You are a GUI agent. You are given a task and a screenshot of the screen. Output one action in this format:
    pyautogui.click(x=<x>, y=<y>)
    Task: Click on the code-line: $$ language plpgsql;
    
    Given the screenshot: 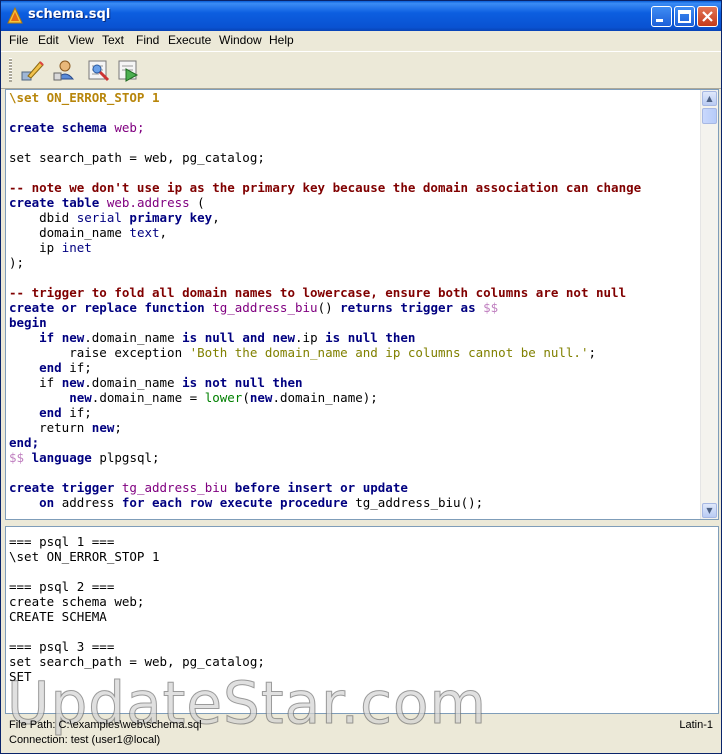 What is the action you would take?
    pyautogui.click(x=325, y=457)
    